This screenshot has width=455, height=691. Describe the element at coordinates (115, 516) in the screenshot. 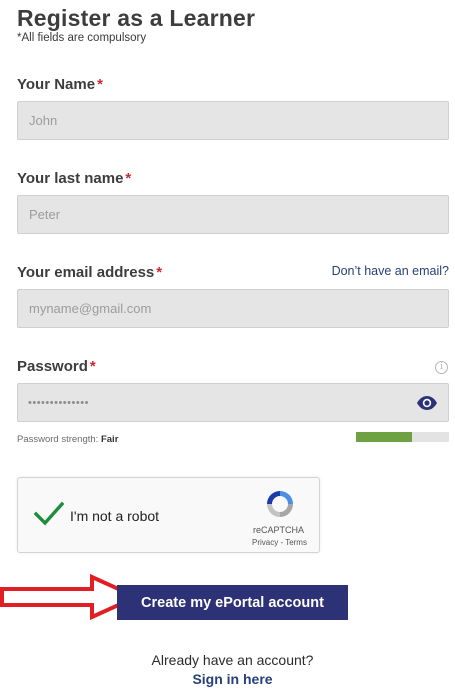

I see `recaptcha-label: I'm not a robot` at that location.